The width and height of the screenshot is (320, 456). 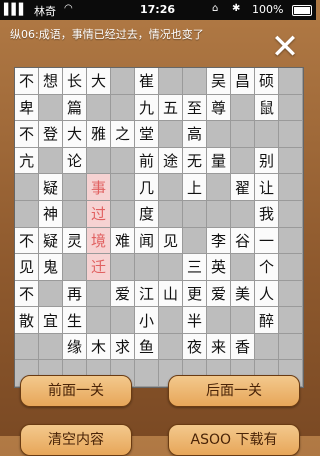 What do you see at coordinates (219, 267) in the screenshot?
I see `board-cell: 英` at bounding box center [219, 267].